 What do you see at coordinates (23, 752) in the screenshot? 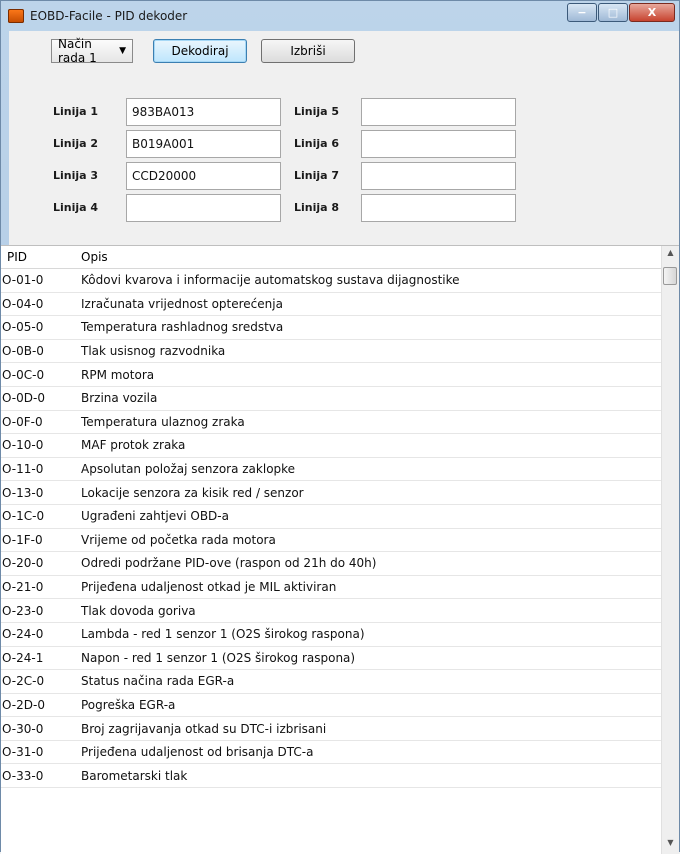
I see `row-pid: O-31-0` at bounding box center [23, 752].